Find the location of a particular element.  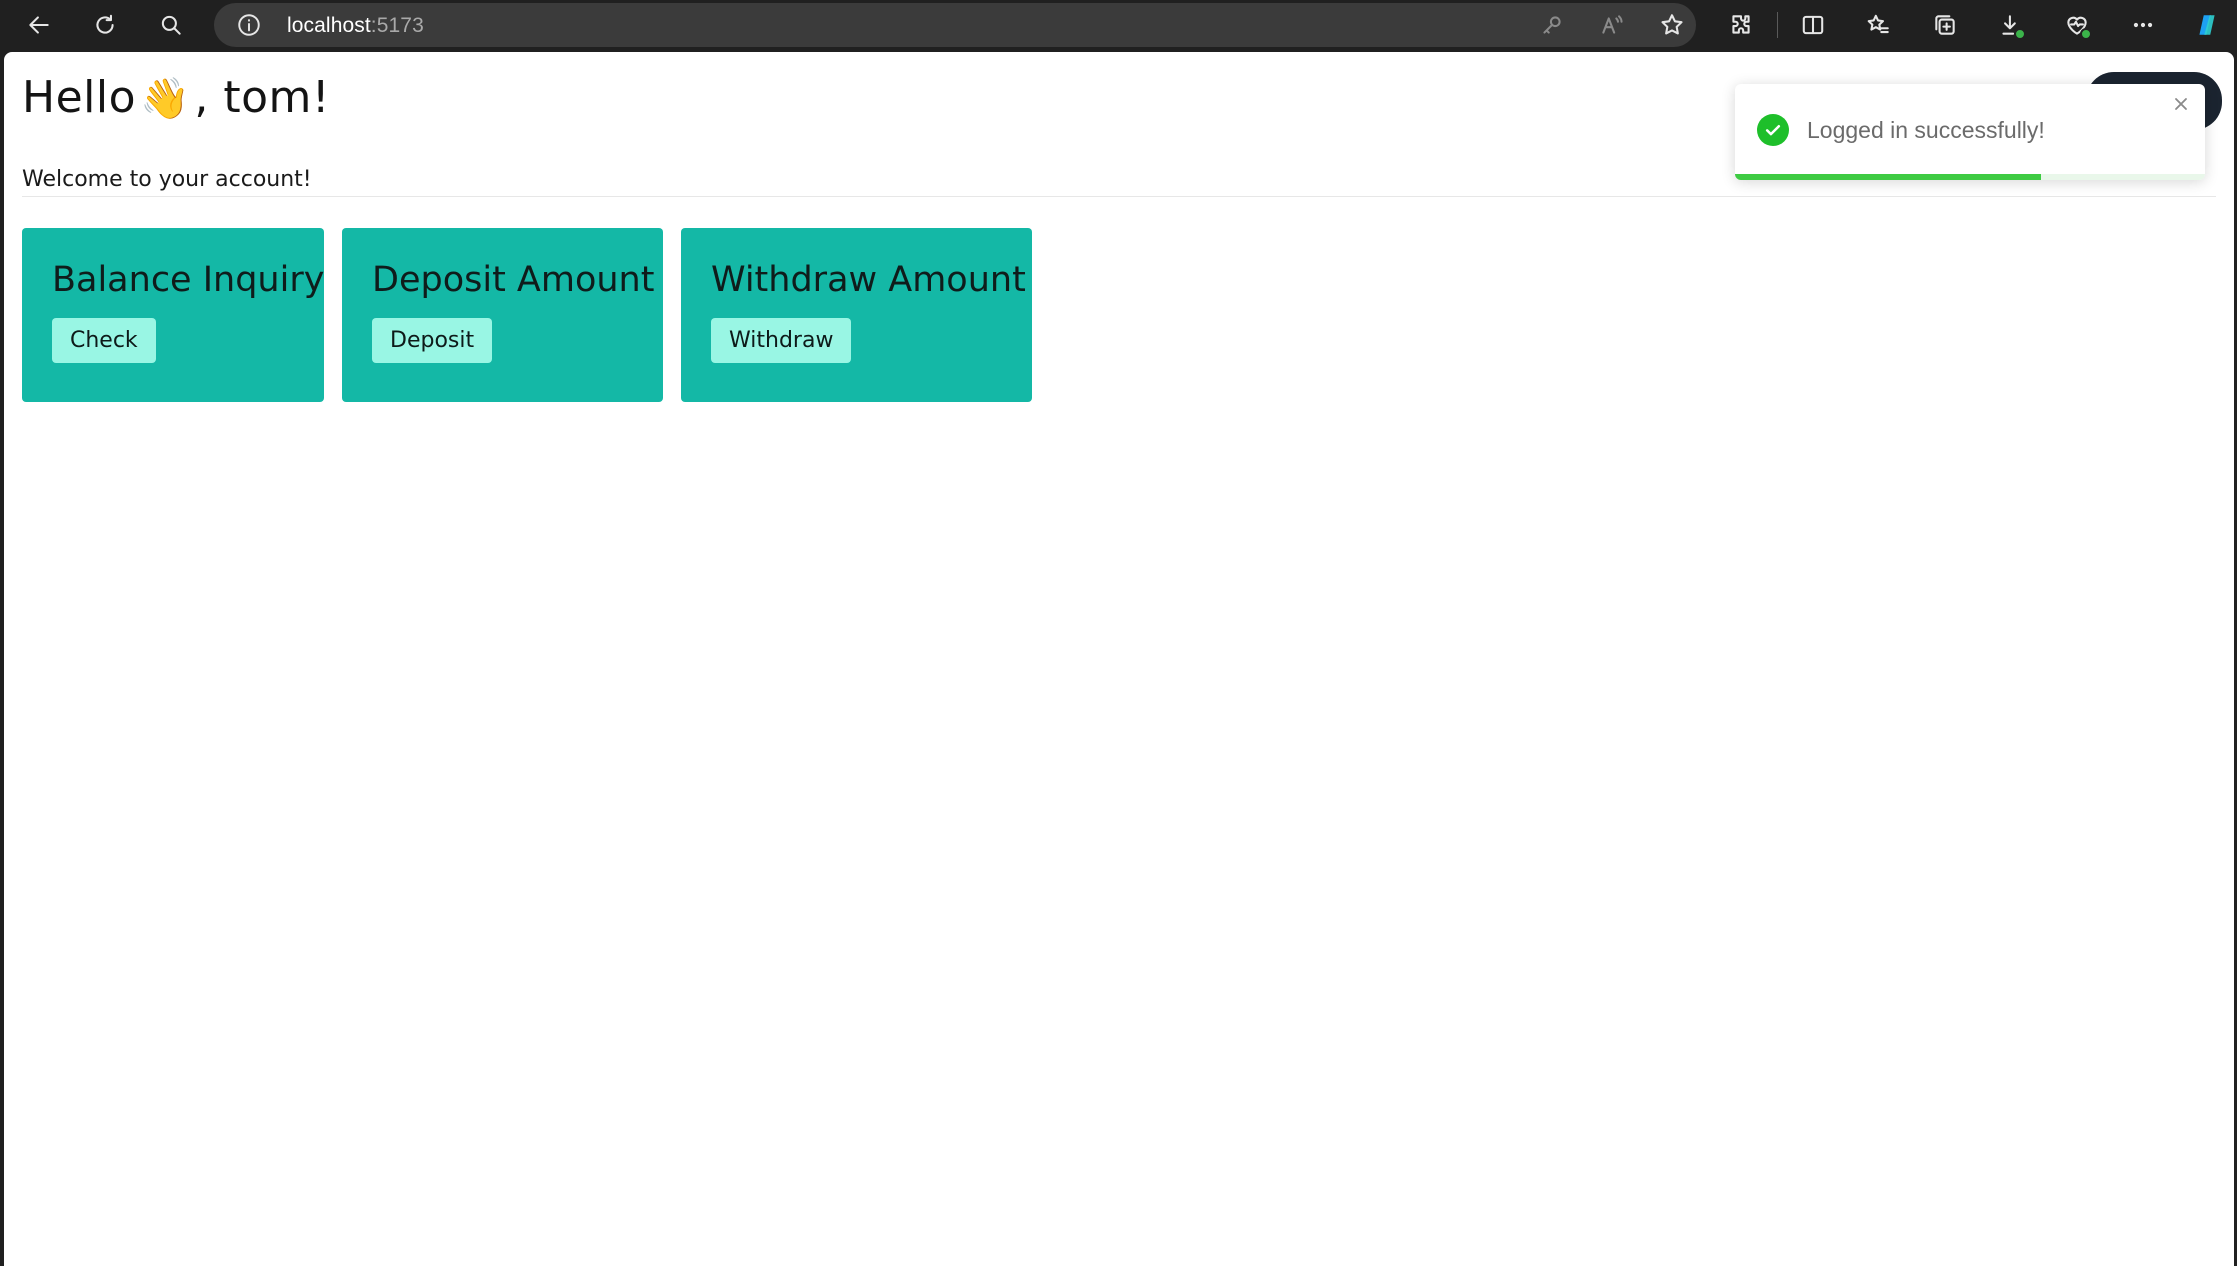

url-text: localhost:5173 is located at coordinates (355, 26).